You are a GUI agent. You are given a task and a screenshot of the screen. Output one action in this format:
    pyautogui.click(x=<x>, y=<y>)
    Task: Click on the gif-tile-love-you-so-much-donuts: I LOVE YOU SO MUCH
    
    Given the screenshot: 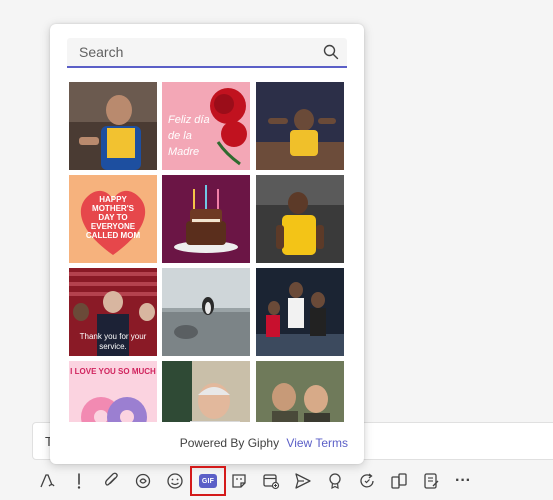 What is the action you would take?
    pyautogui.click(x=113, y=391)
    